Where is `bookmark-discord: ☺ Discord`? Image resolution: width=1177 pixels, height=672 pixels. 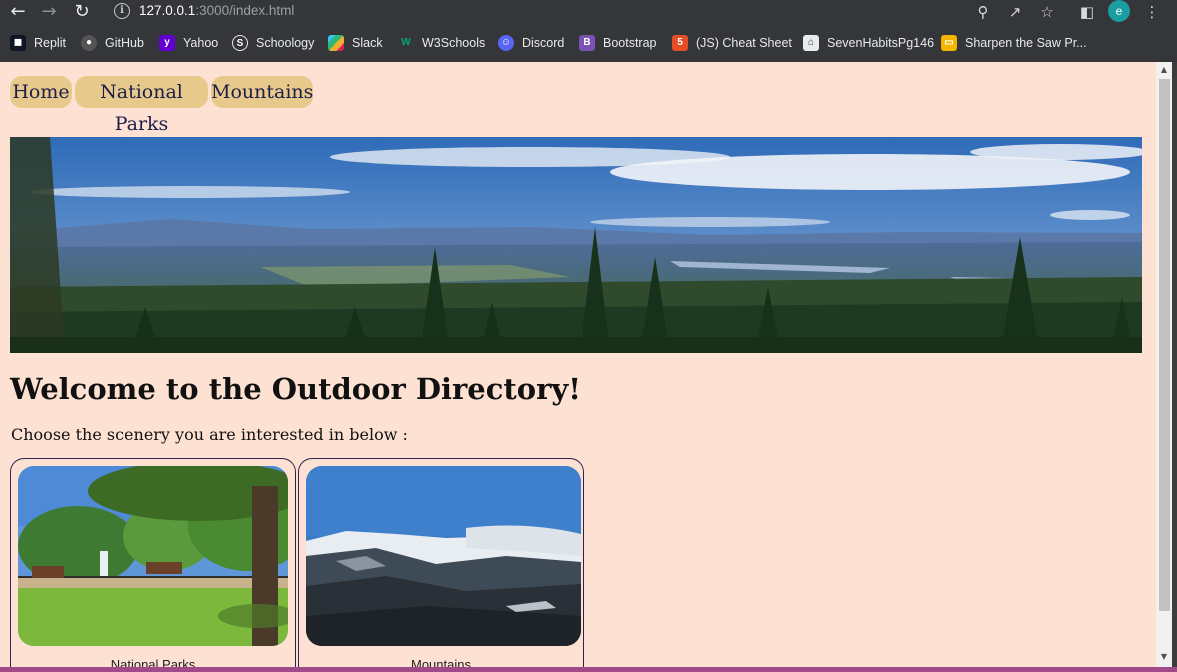
bookmark-discord: ☺ Discord is located at coordinates (531, 43).